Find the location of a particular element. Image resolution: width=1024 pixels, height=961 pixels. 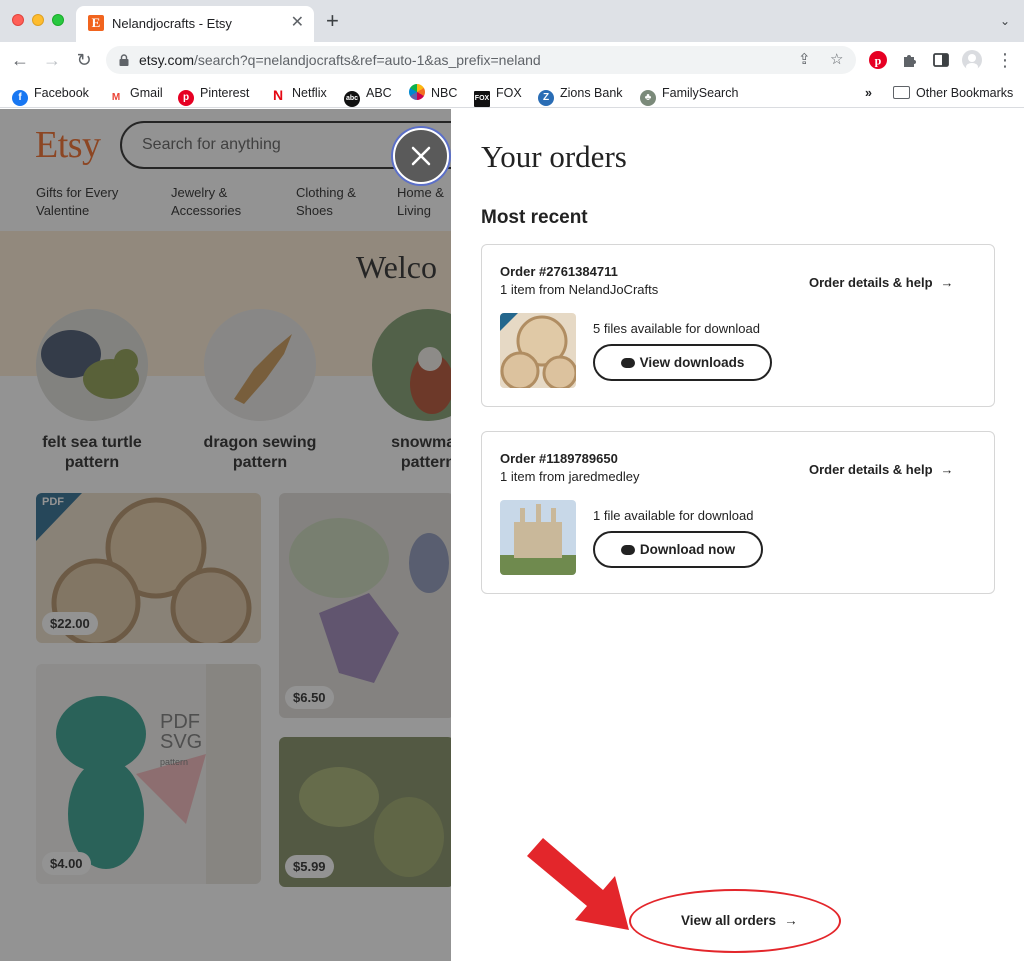

browser-tab-strip: E Nelandjocrafts - Etsy ✕ + ⌄ is located at coordinates (512, 21).